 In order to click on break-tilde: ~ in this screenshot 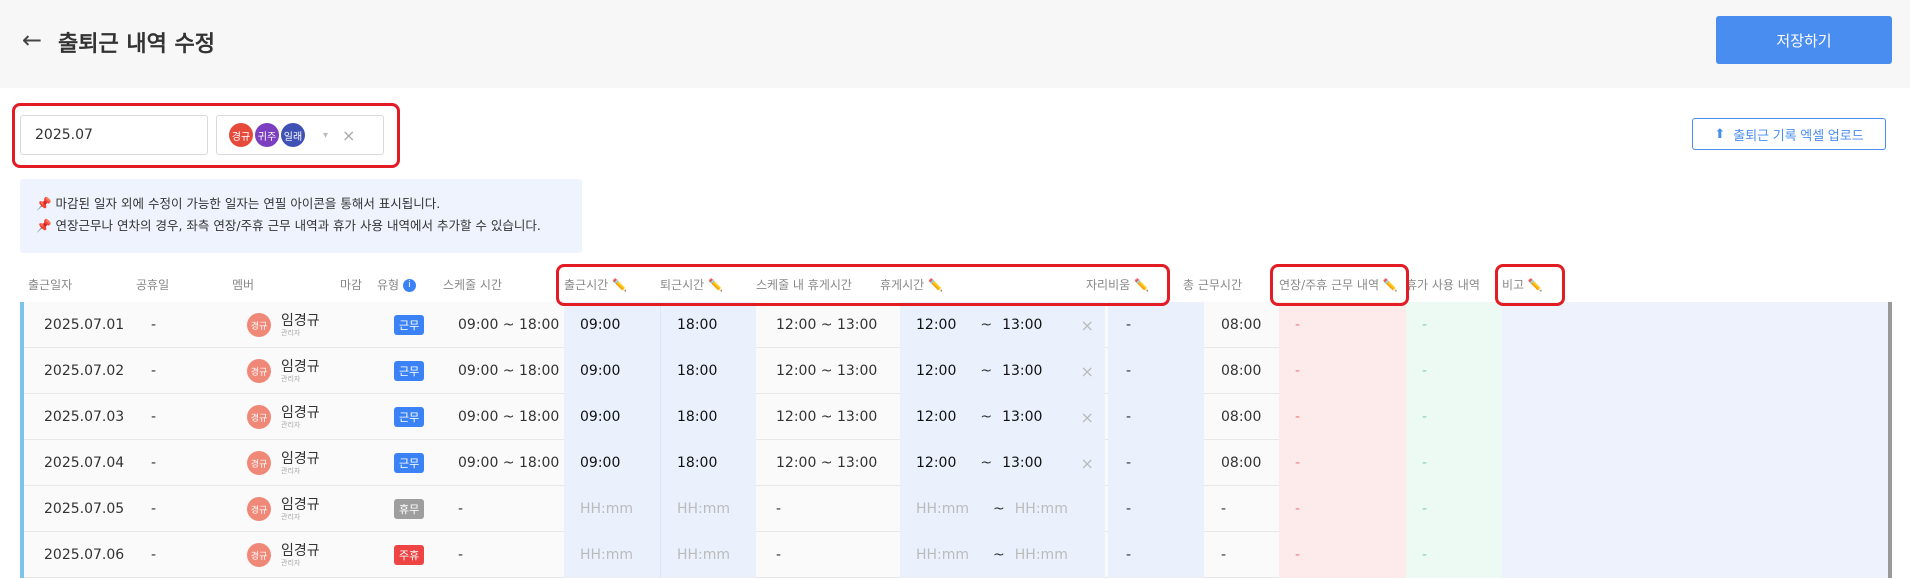, I will do `click(999, 555)`.